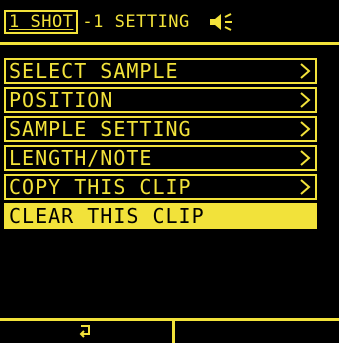 Image resolution: width=339 pixels, height=343 pixels. I want to click on menu-item-select-sample: SELECT SAMPLE, so click(160, 71).